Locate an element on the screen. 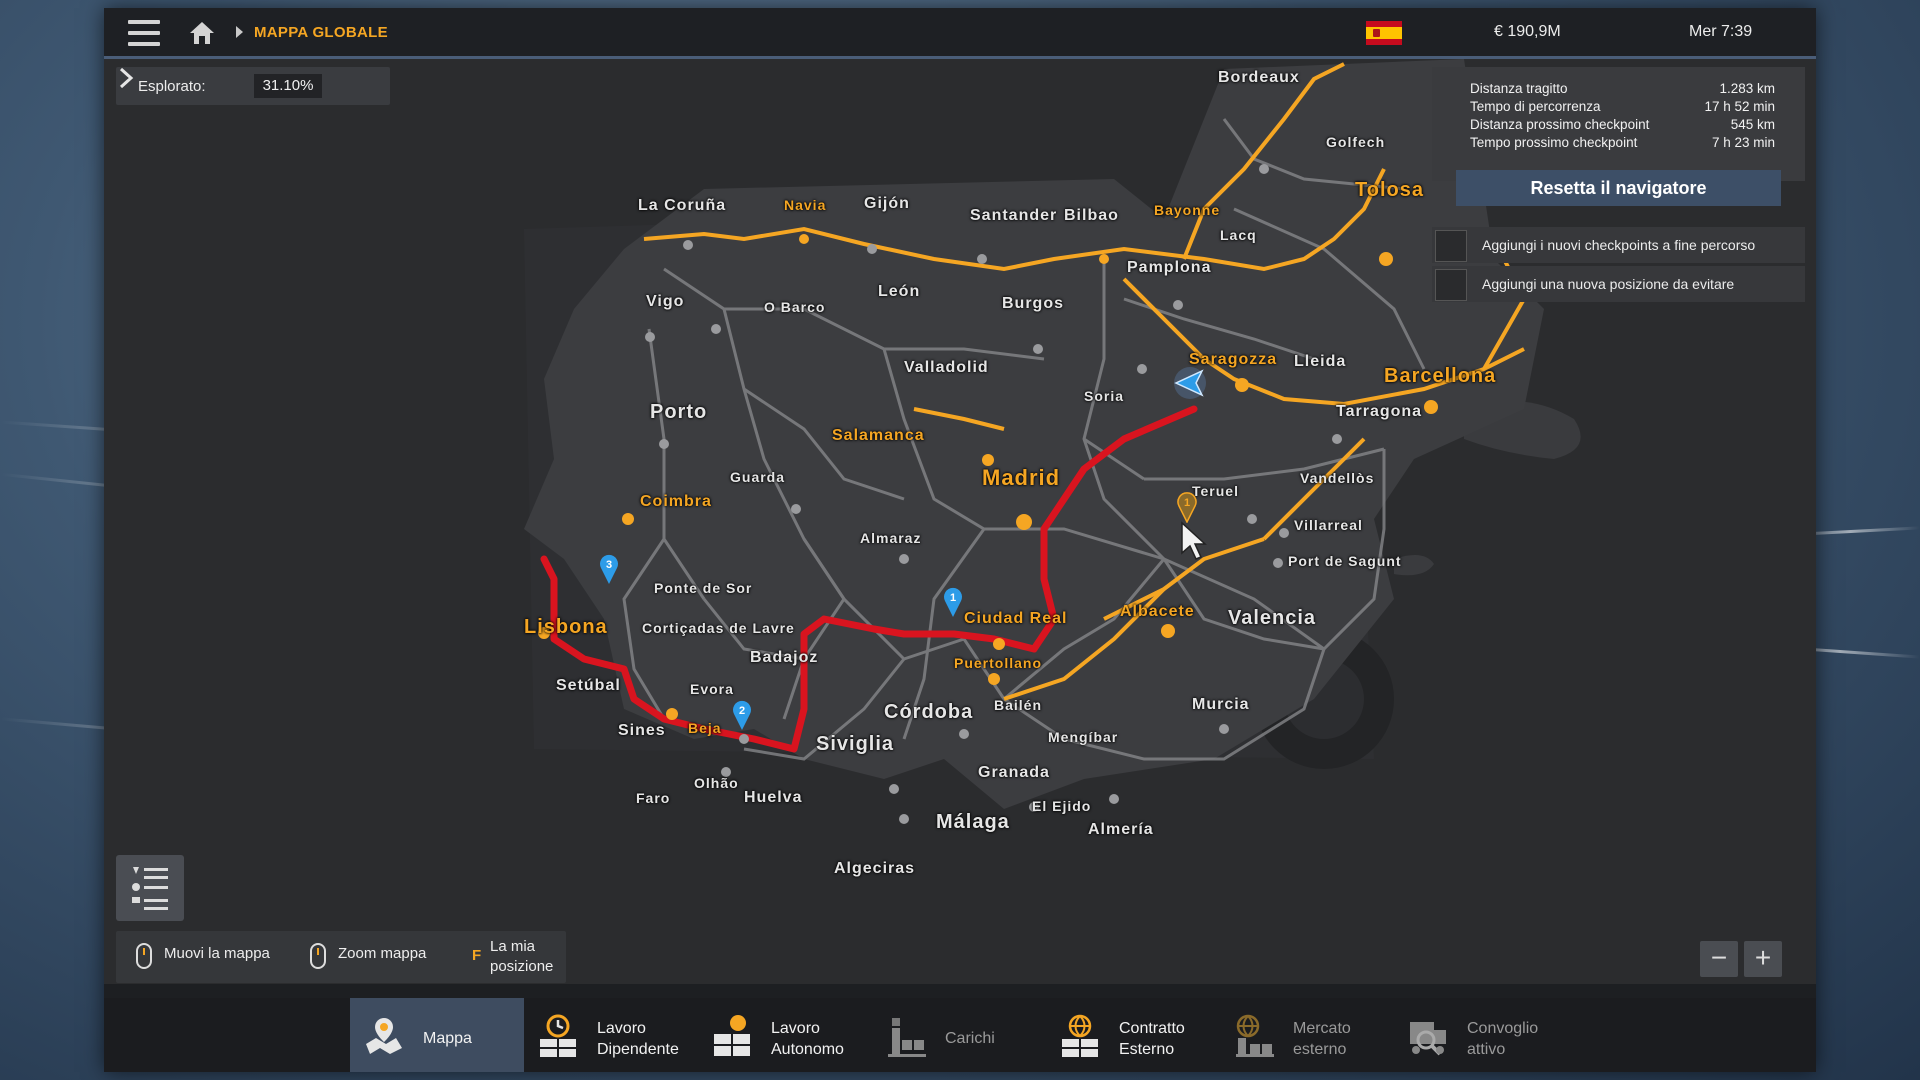 This screenshot has height=1080, width=1920. coin-cargo-icon is located at coordinates (732, 1035).